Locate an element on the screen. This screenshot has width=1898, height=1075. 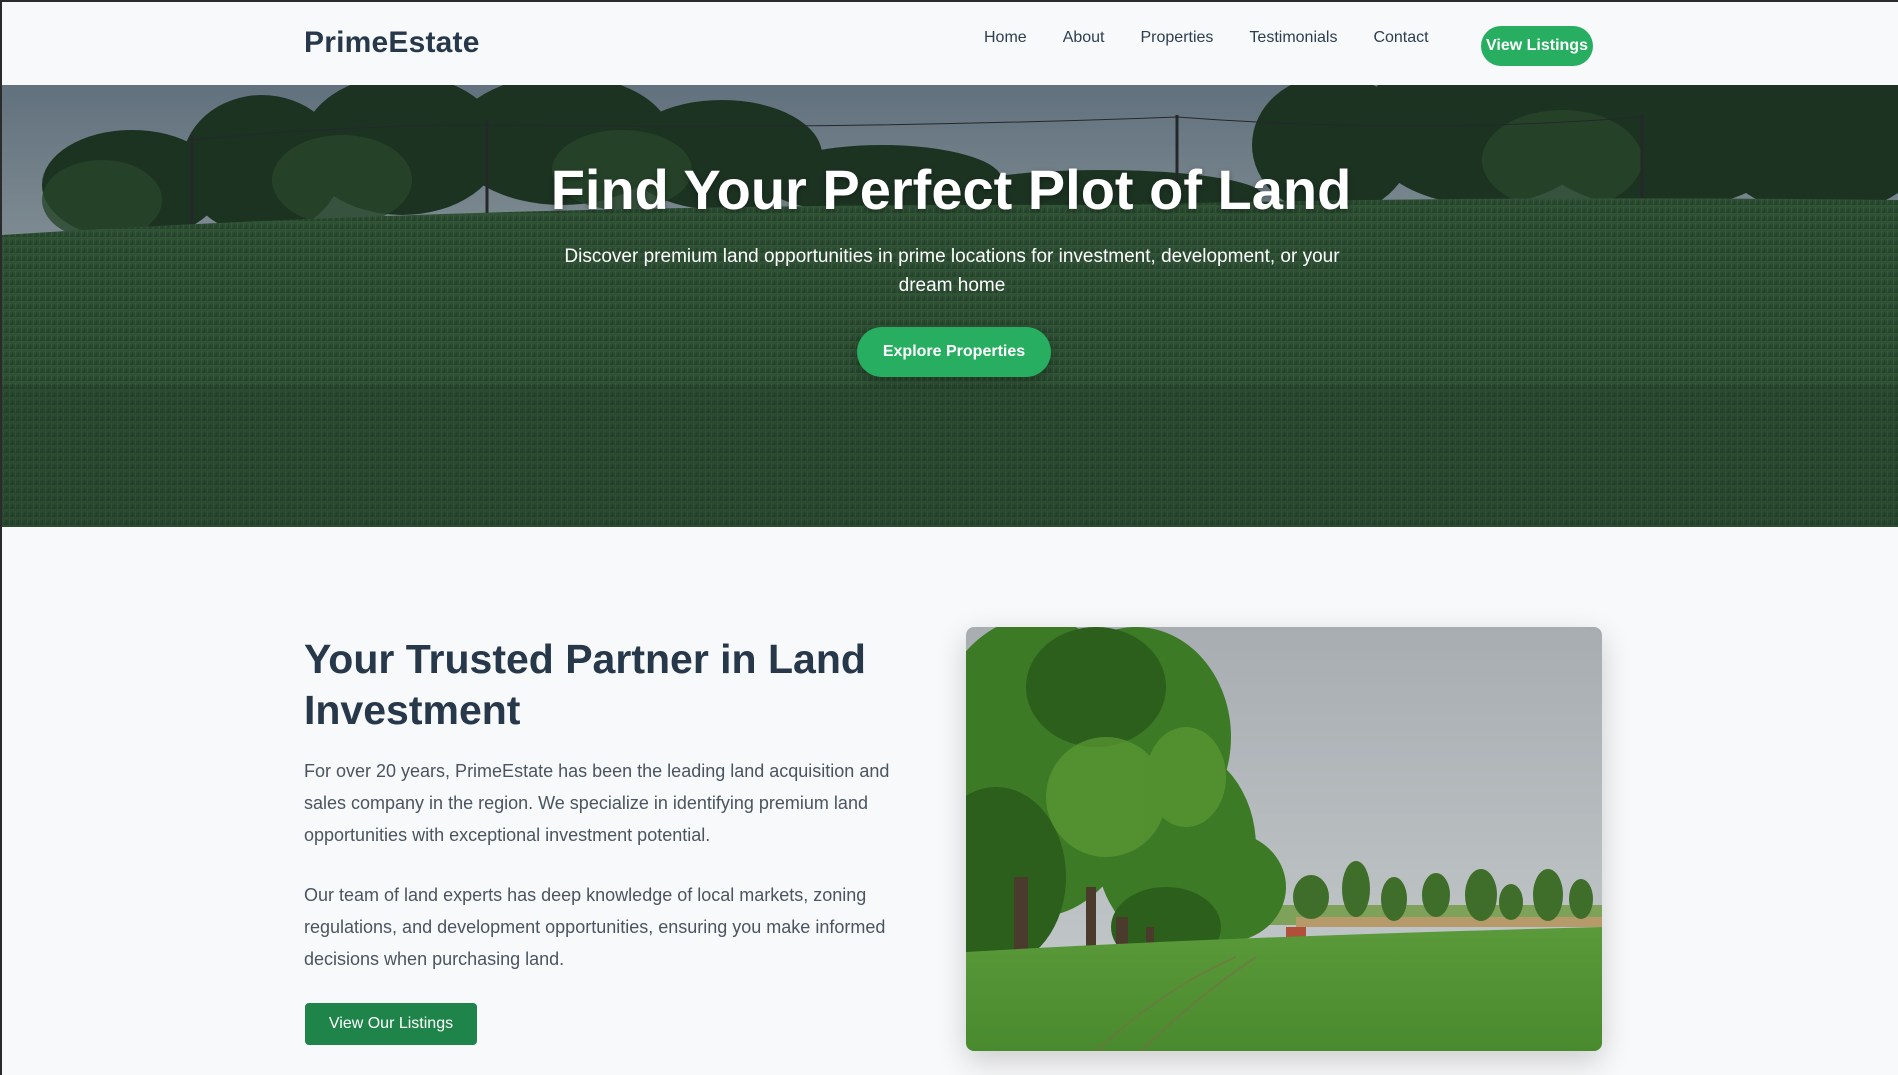
nav-link-properties: Properties is located at coordinates (1177, 38).